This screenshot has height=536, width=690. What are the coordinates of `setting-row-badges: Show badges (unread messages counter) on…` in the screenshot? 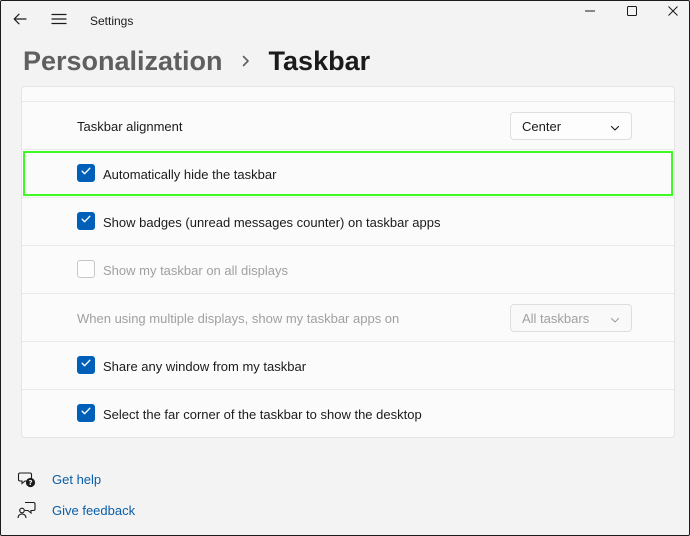 It's located at (348, 221).